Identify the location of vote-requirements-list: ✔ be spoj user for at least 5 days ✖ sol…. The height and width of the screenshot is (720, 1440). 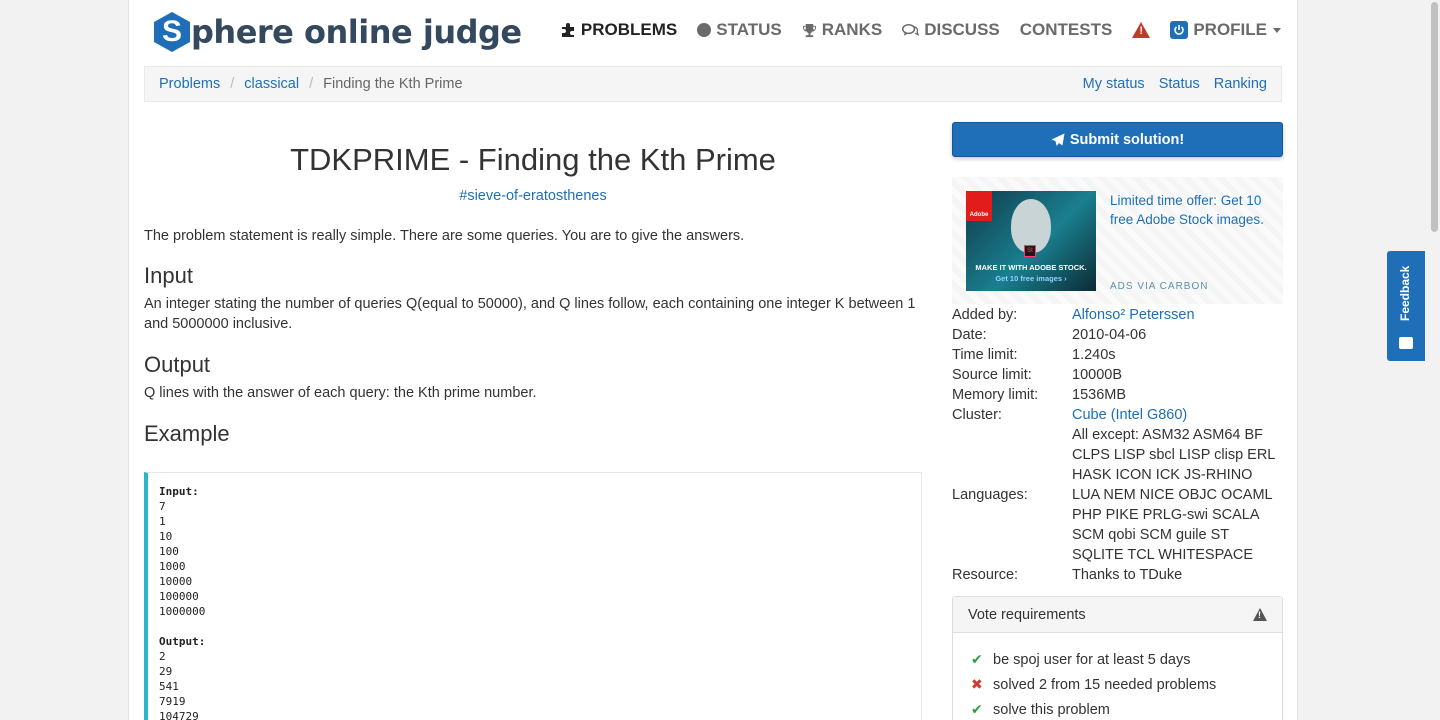
(1117, 676).